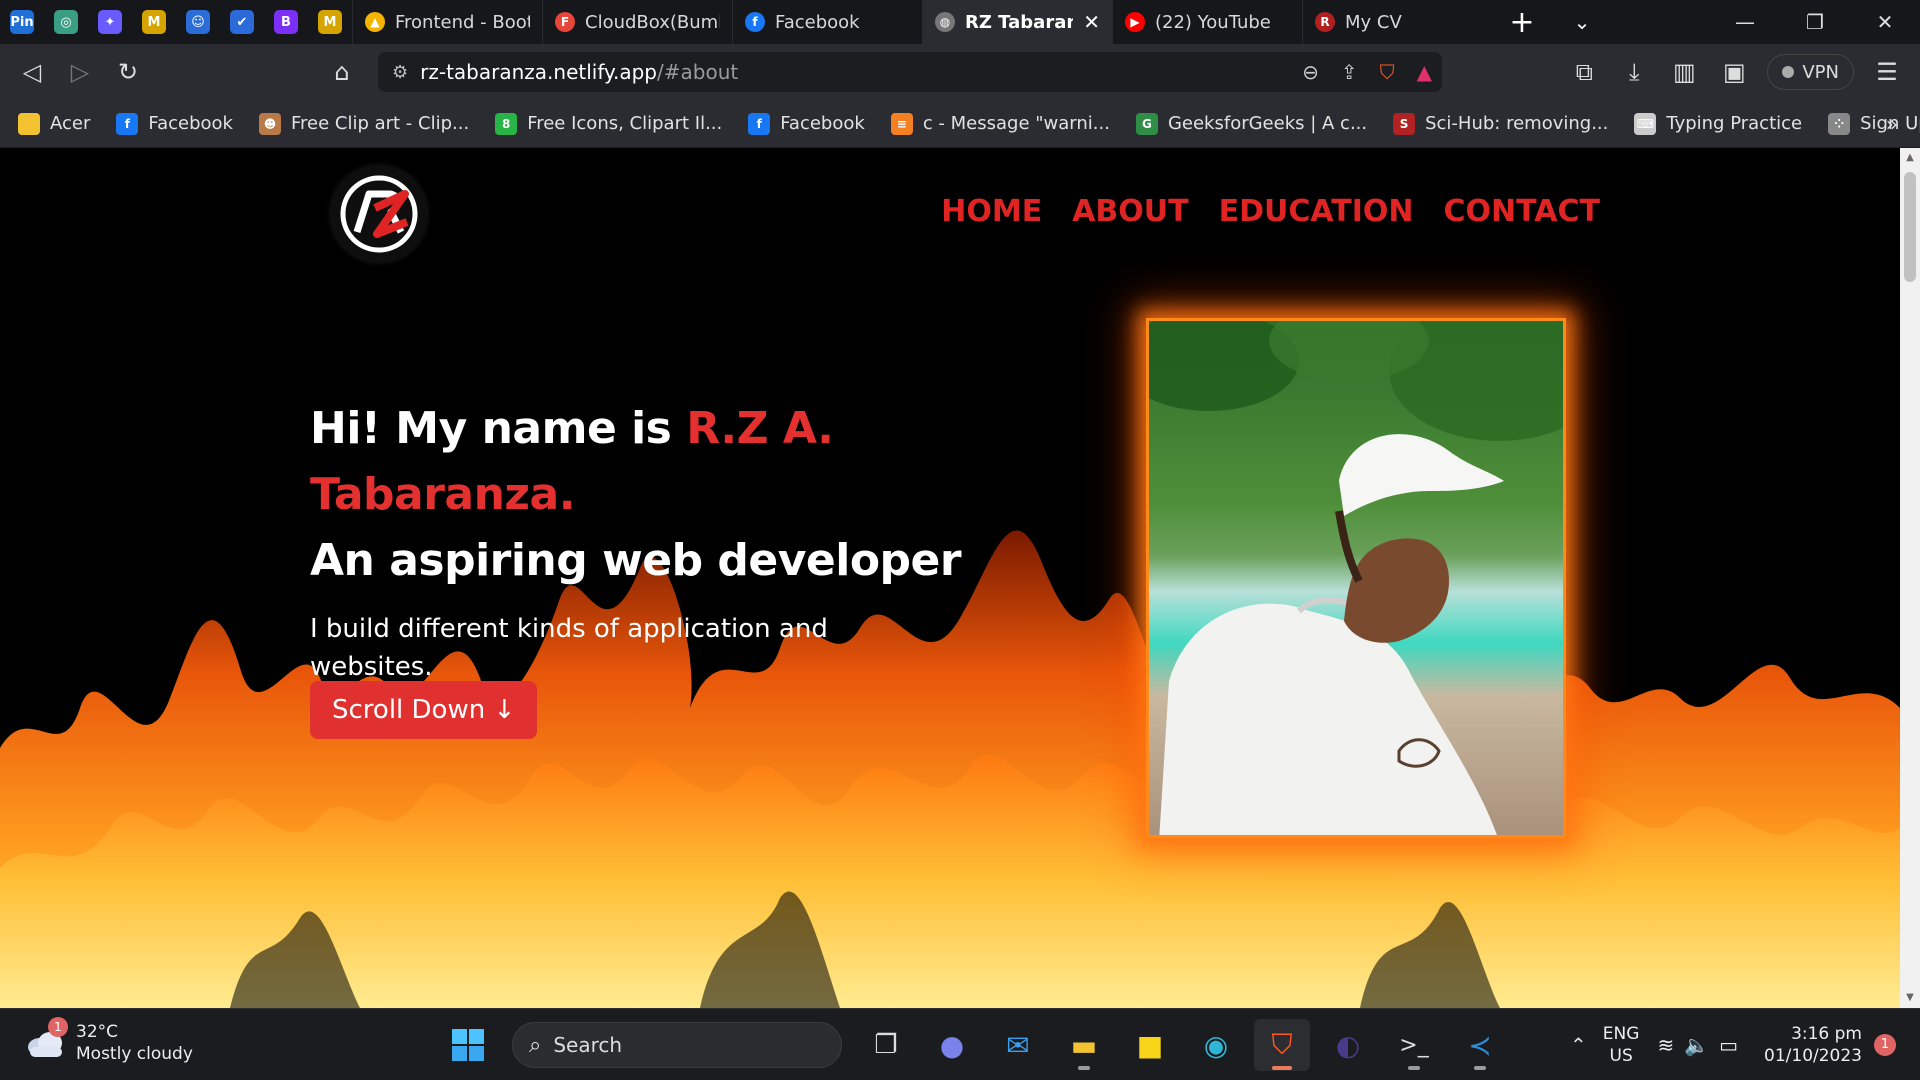 Image resolution: width=1920 pixels, height=1080 pixels. Describe the element at coordinates (22, 22) in the screenshot. I see `pinned-tab: Pin` at that location.